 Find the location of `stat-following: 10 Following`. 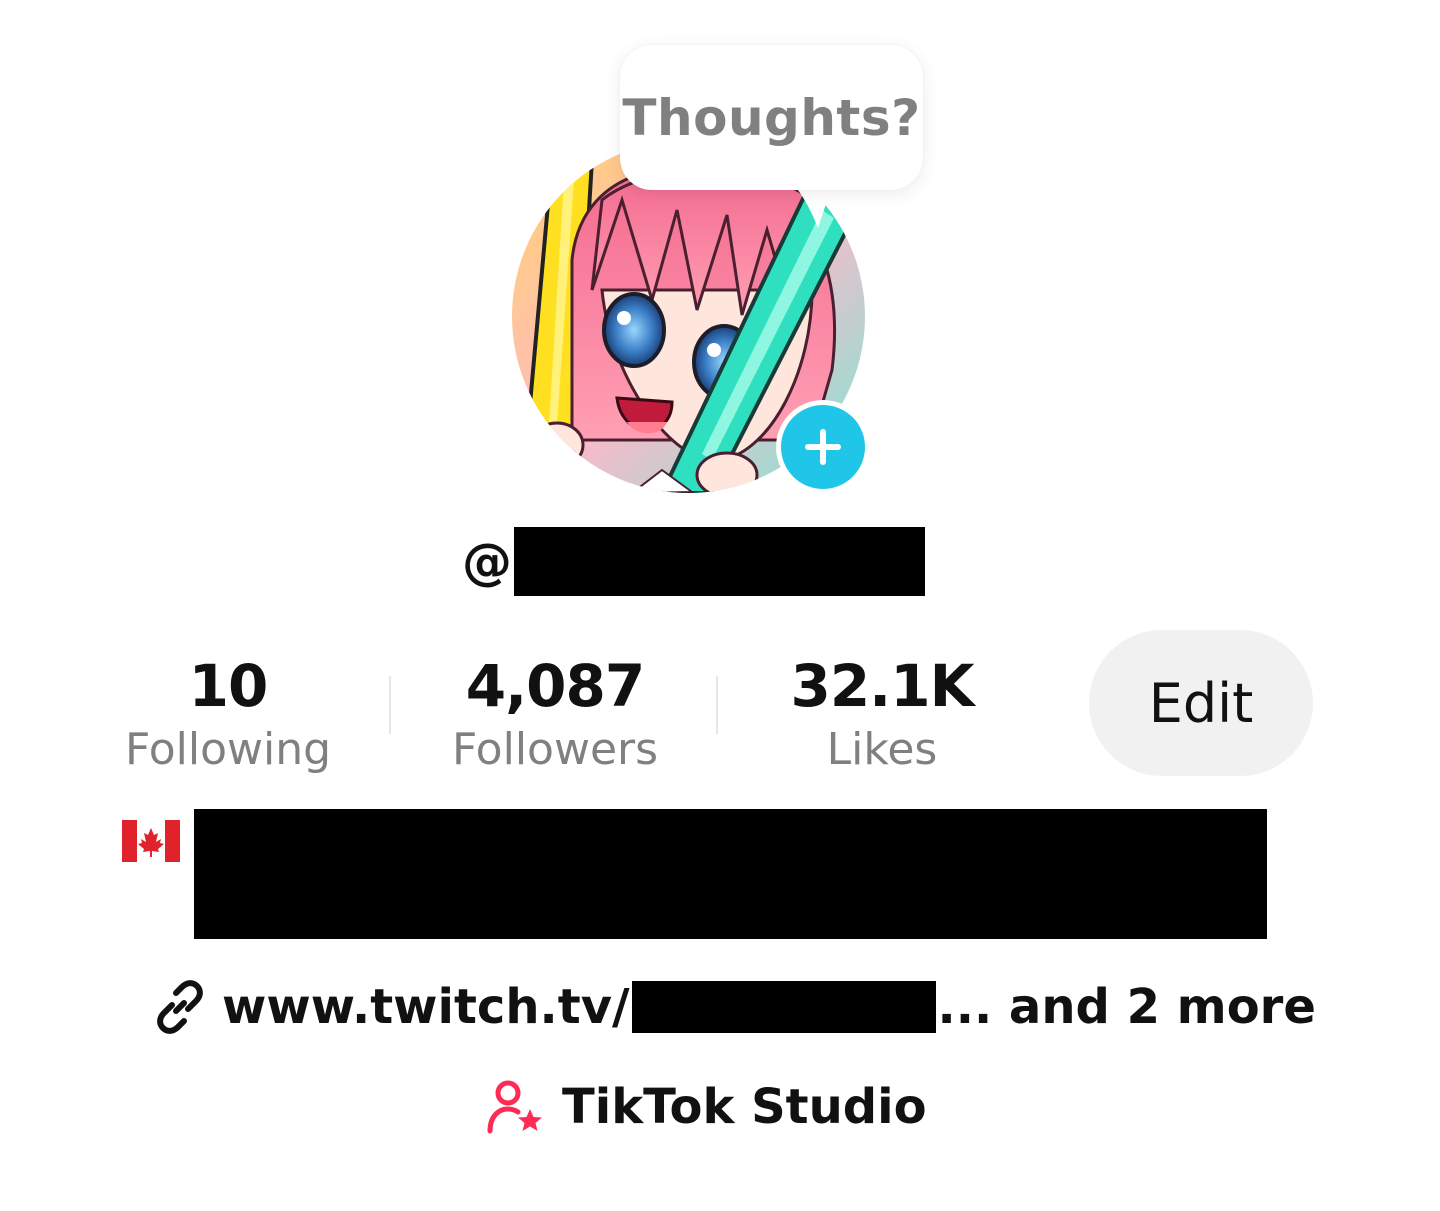

stat-following: 10 Following is located at coordinates (228, 714).